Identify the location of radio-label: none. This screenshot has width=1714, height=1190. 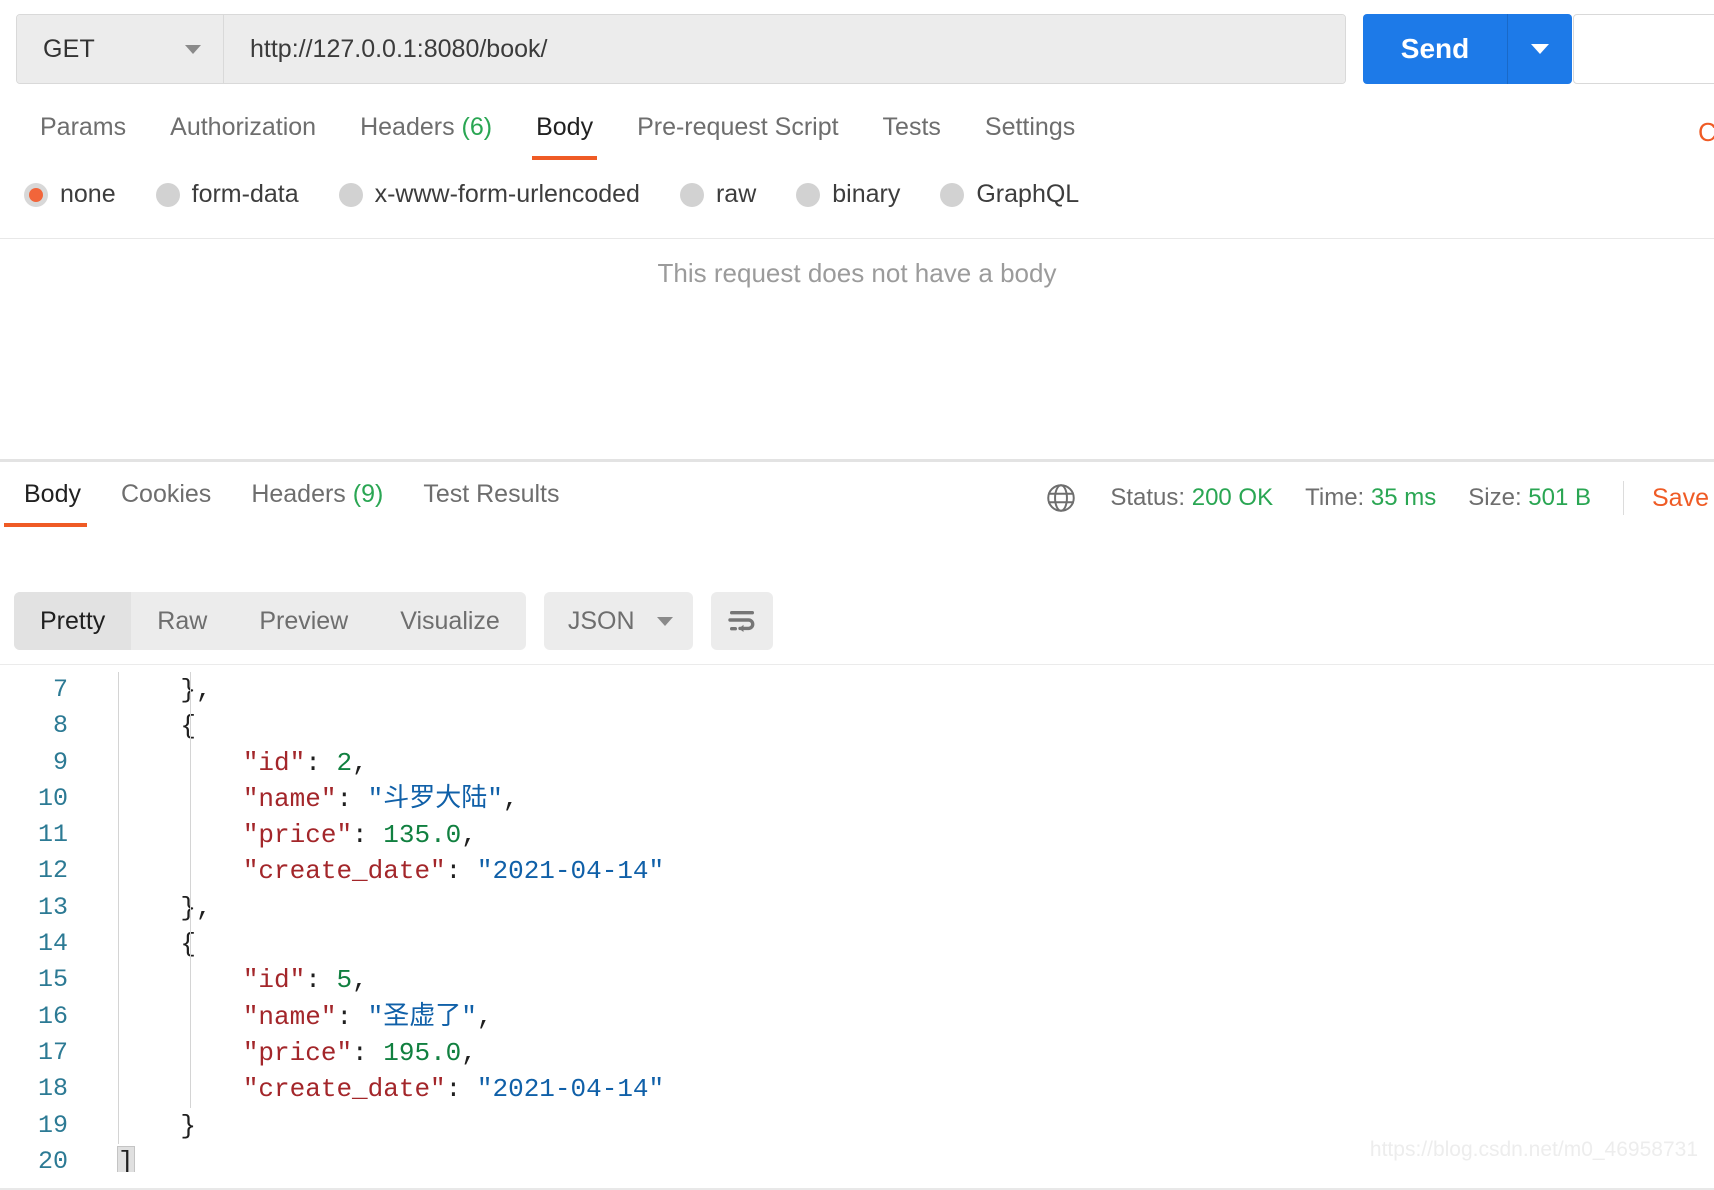
(88, 194).